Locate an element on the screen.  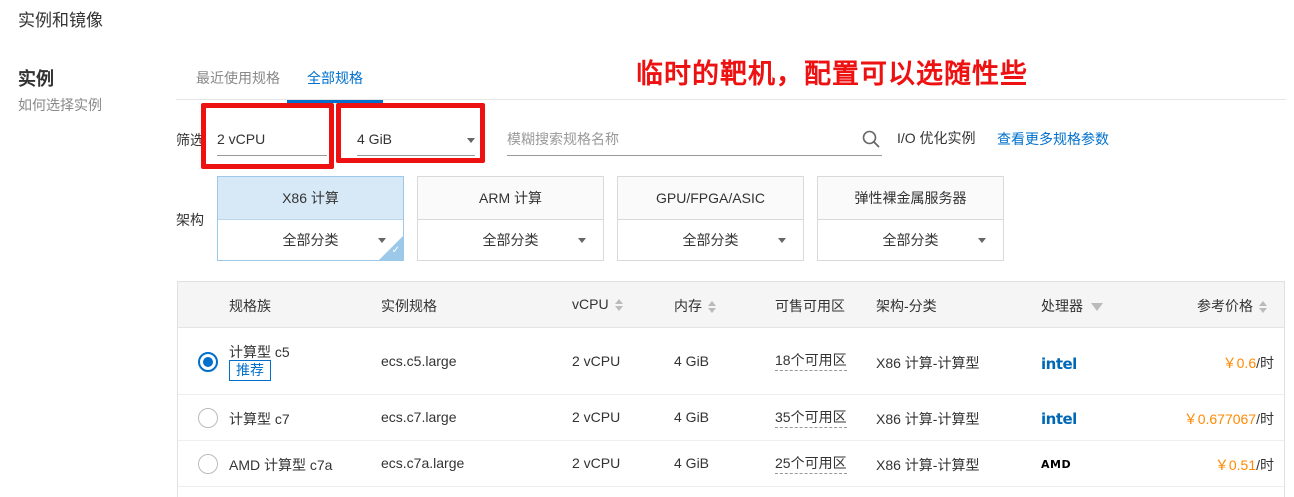
arch-card-bare-metal: 弹性裸金属服务器 全部分类 is located at coordinates (910, 218).